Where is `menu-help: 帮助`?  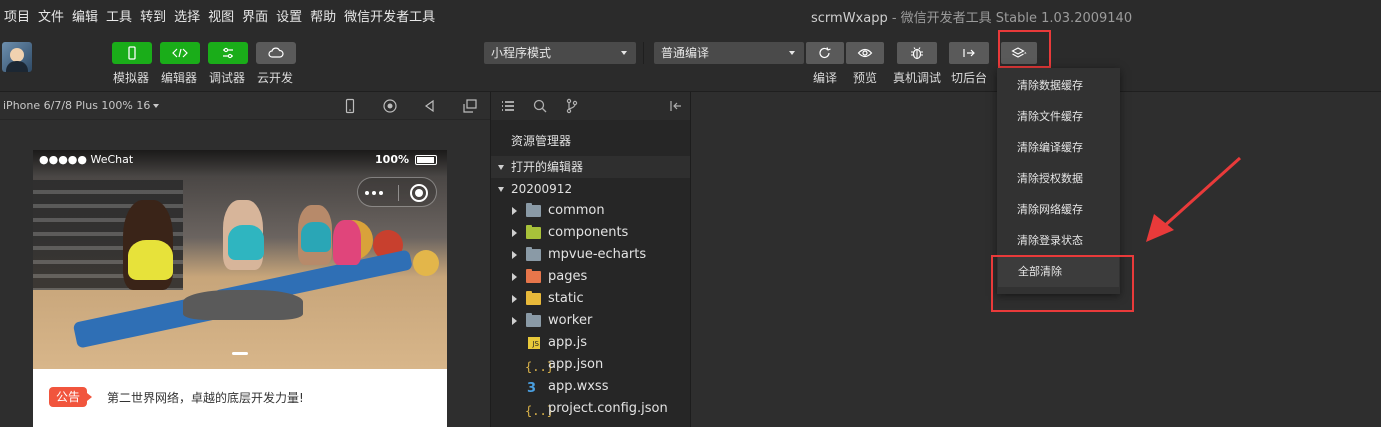
menu-help: 帮助 is located at coordinates (323, 15).